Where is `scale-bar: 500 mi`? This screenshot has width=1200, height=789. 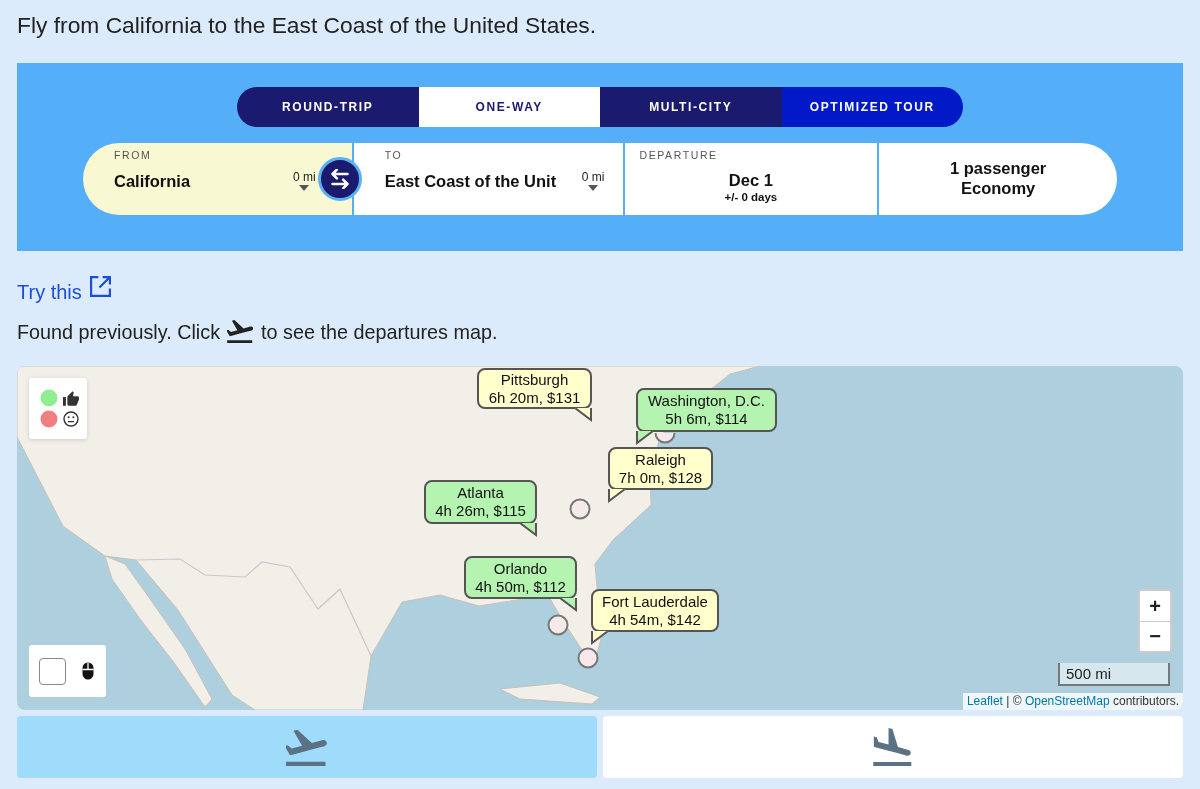
scale-bar: 500 mi is located at coordinates (1114, 674).